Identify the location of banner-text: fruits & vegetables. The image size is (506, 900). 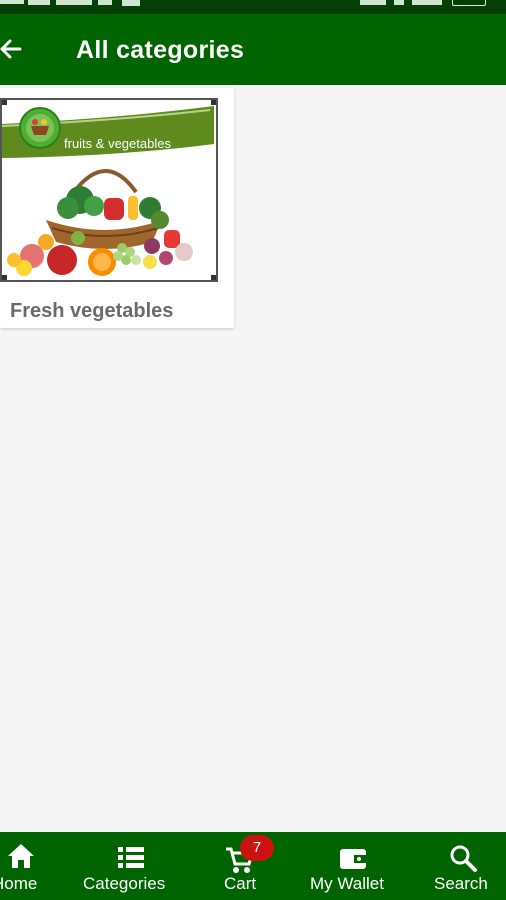
(117, 143).